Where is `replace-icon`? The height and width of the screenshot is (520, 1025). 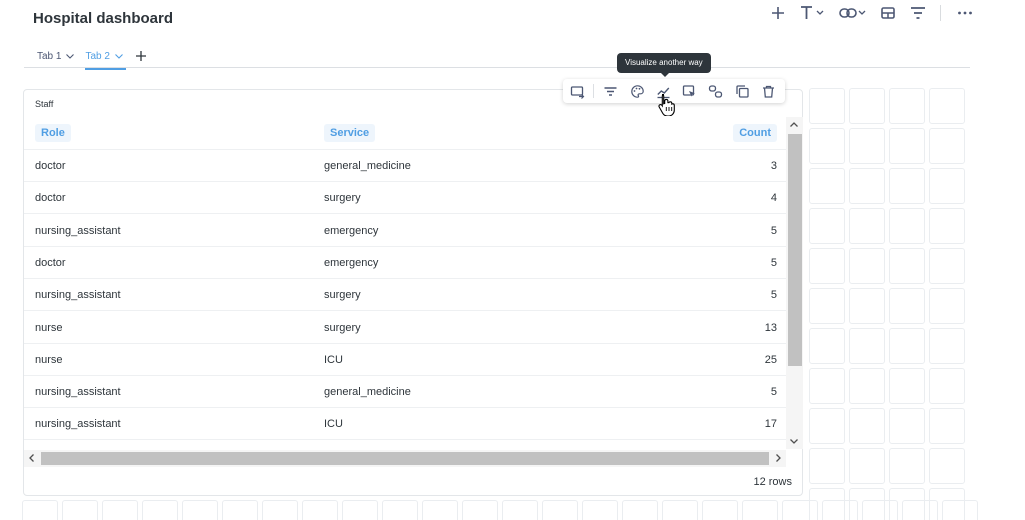 replace-icon is located at coordinates (577, 91).